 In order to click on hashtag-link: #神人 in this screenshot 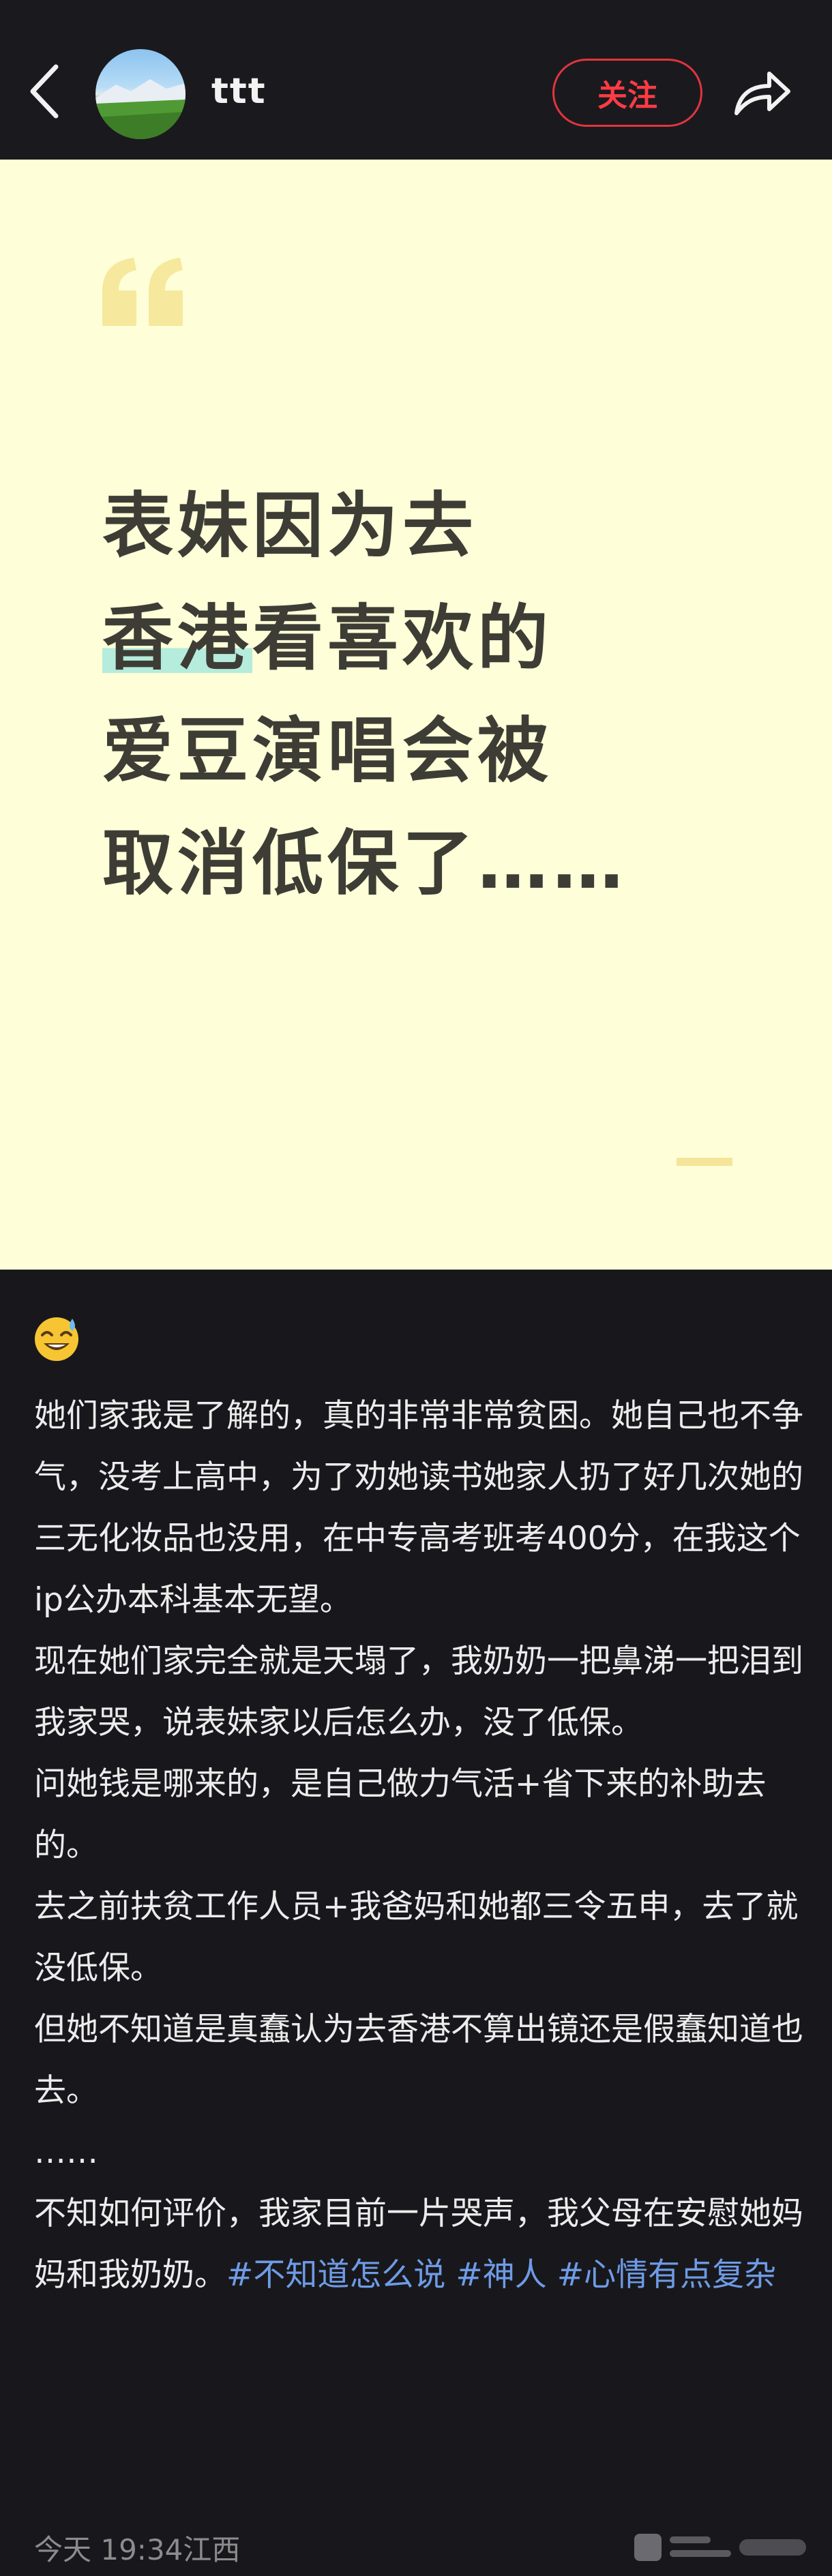, I will do `click(501, 2275)`.